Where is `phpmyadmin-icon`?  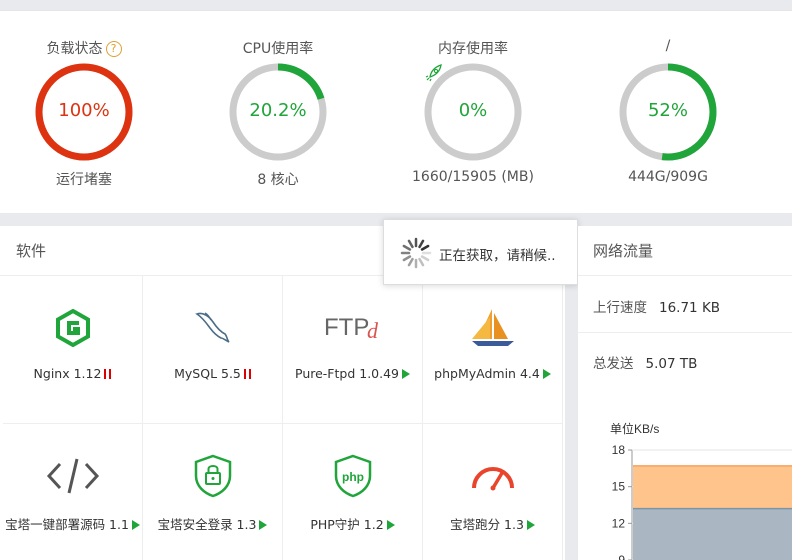
phpmyadmin-icon is located at coordinates (493, 328).